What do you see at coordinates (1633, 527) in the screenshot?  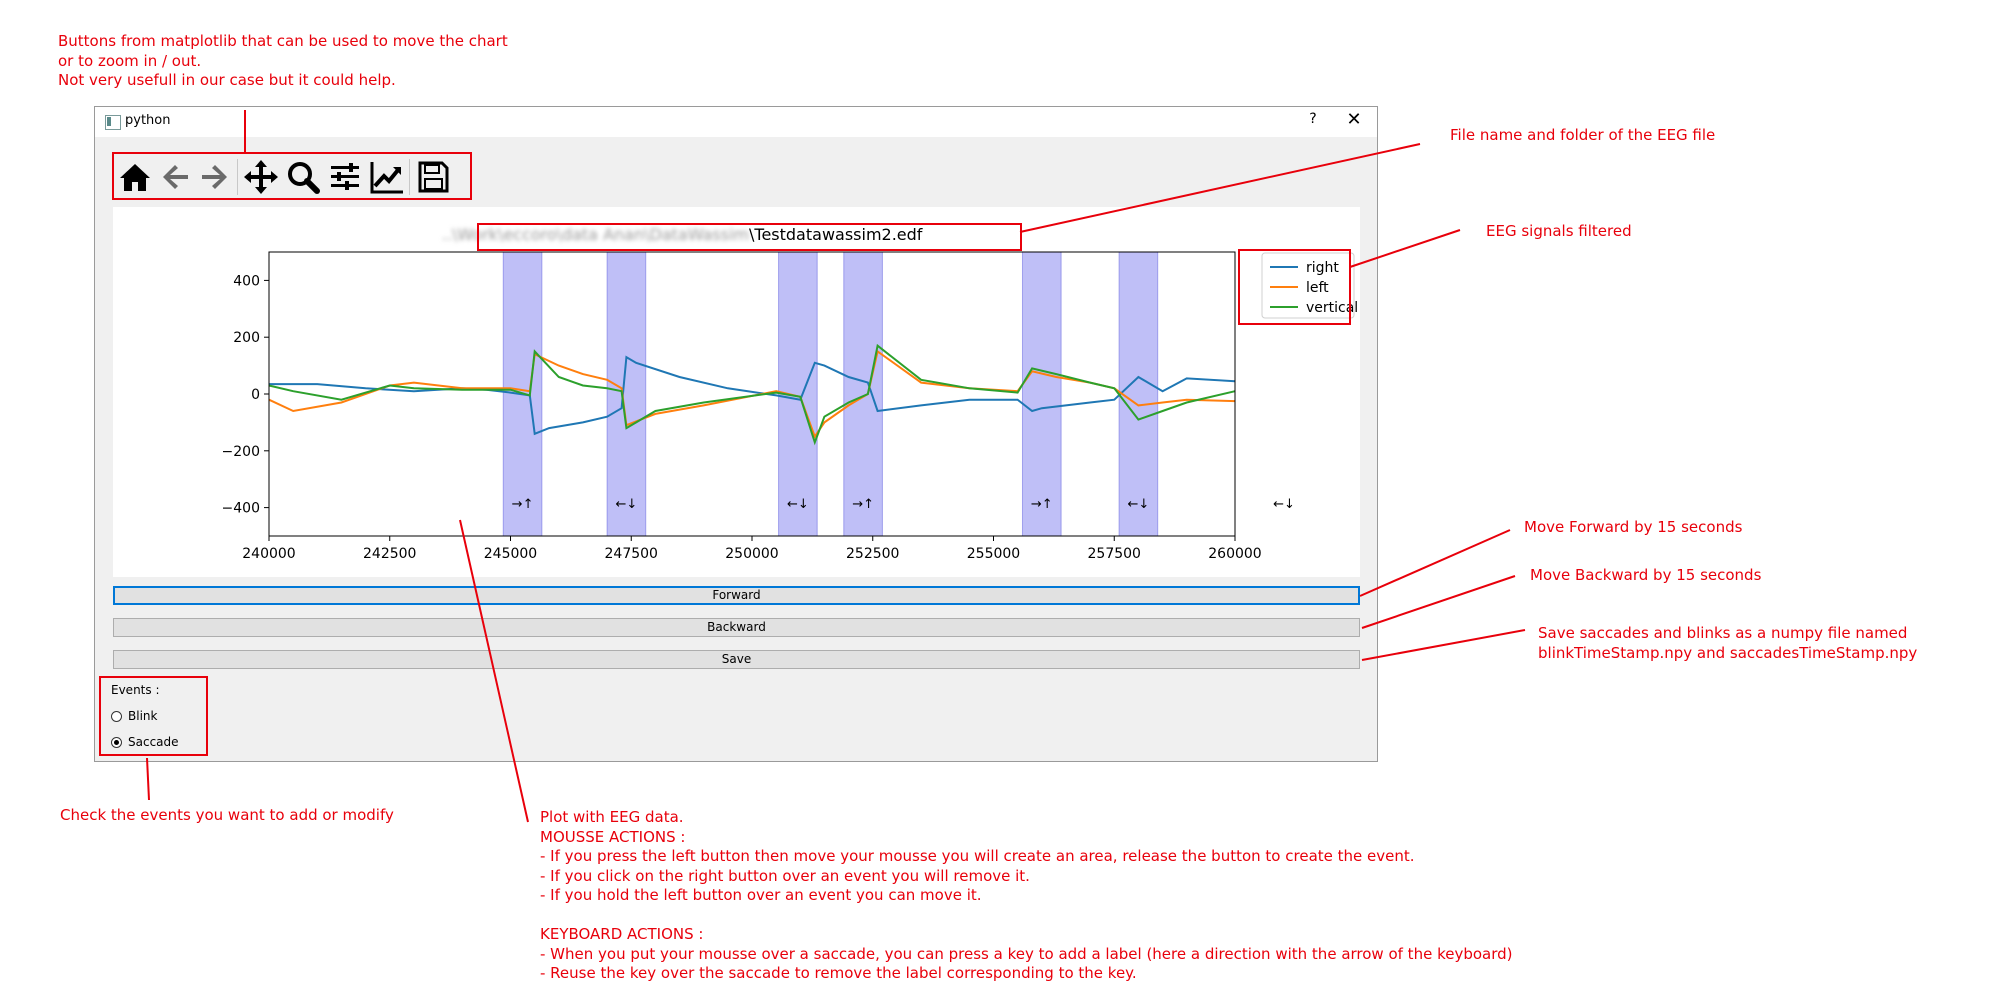 I see `annotation-forward: Move Forward by 15 seconds` at bounding box center [1633, 527].